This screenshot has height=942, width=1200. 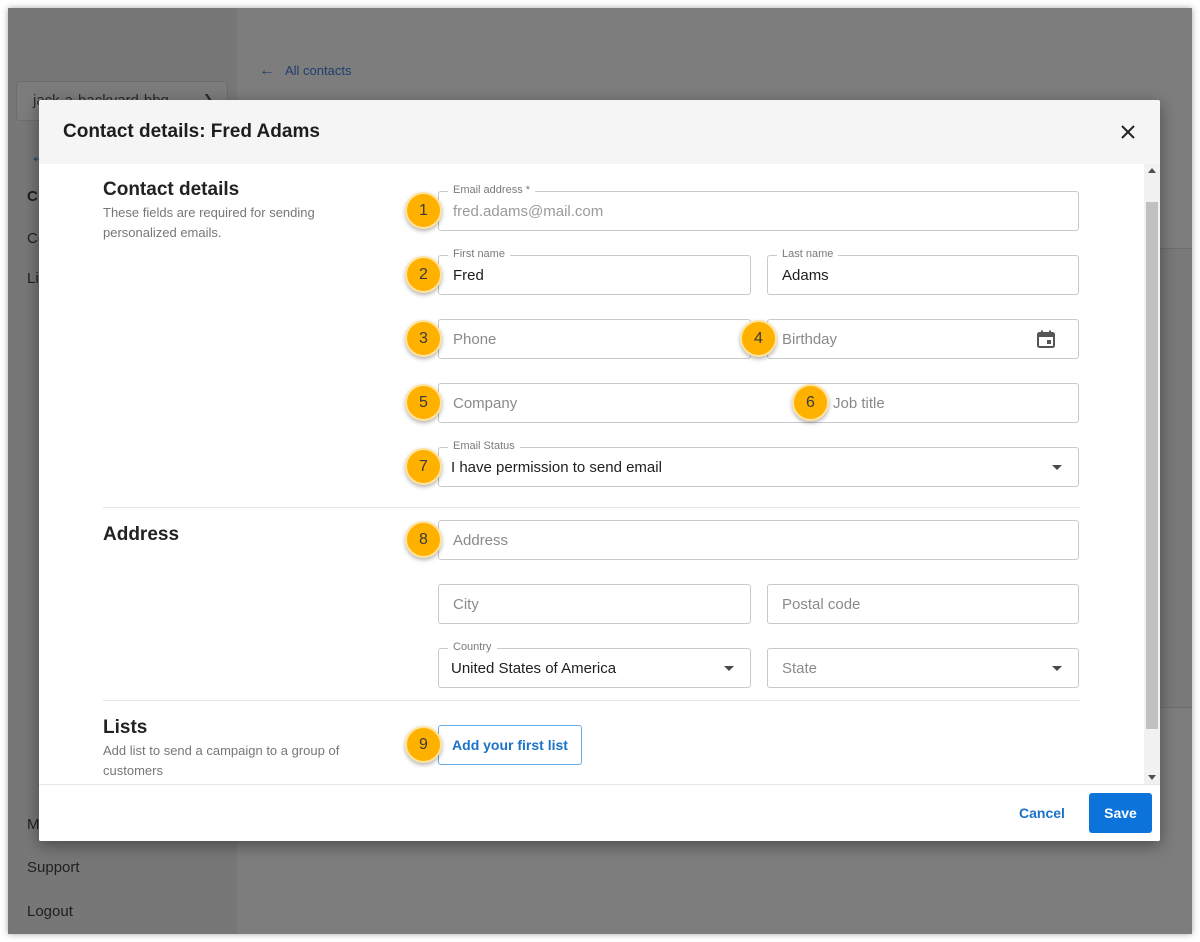 I want to click on callout-badge-8: 8, so click(x=423, y=539).